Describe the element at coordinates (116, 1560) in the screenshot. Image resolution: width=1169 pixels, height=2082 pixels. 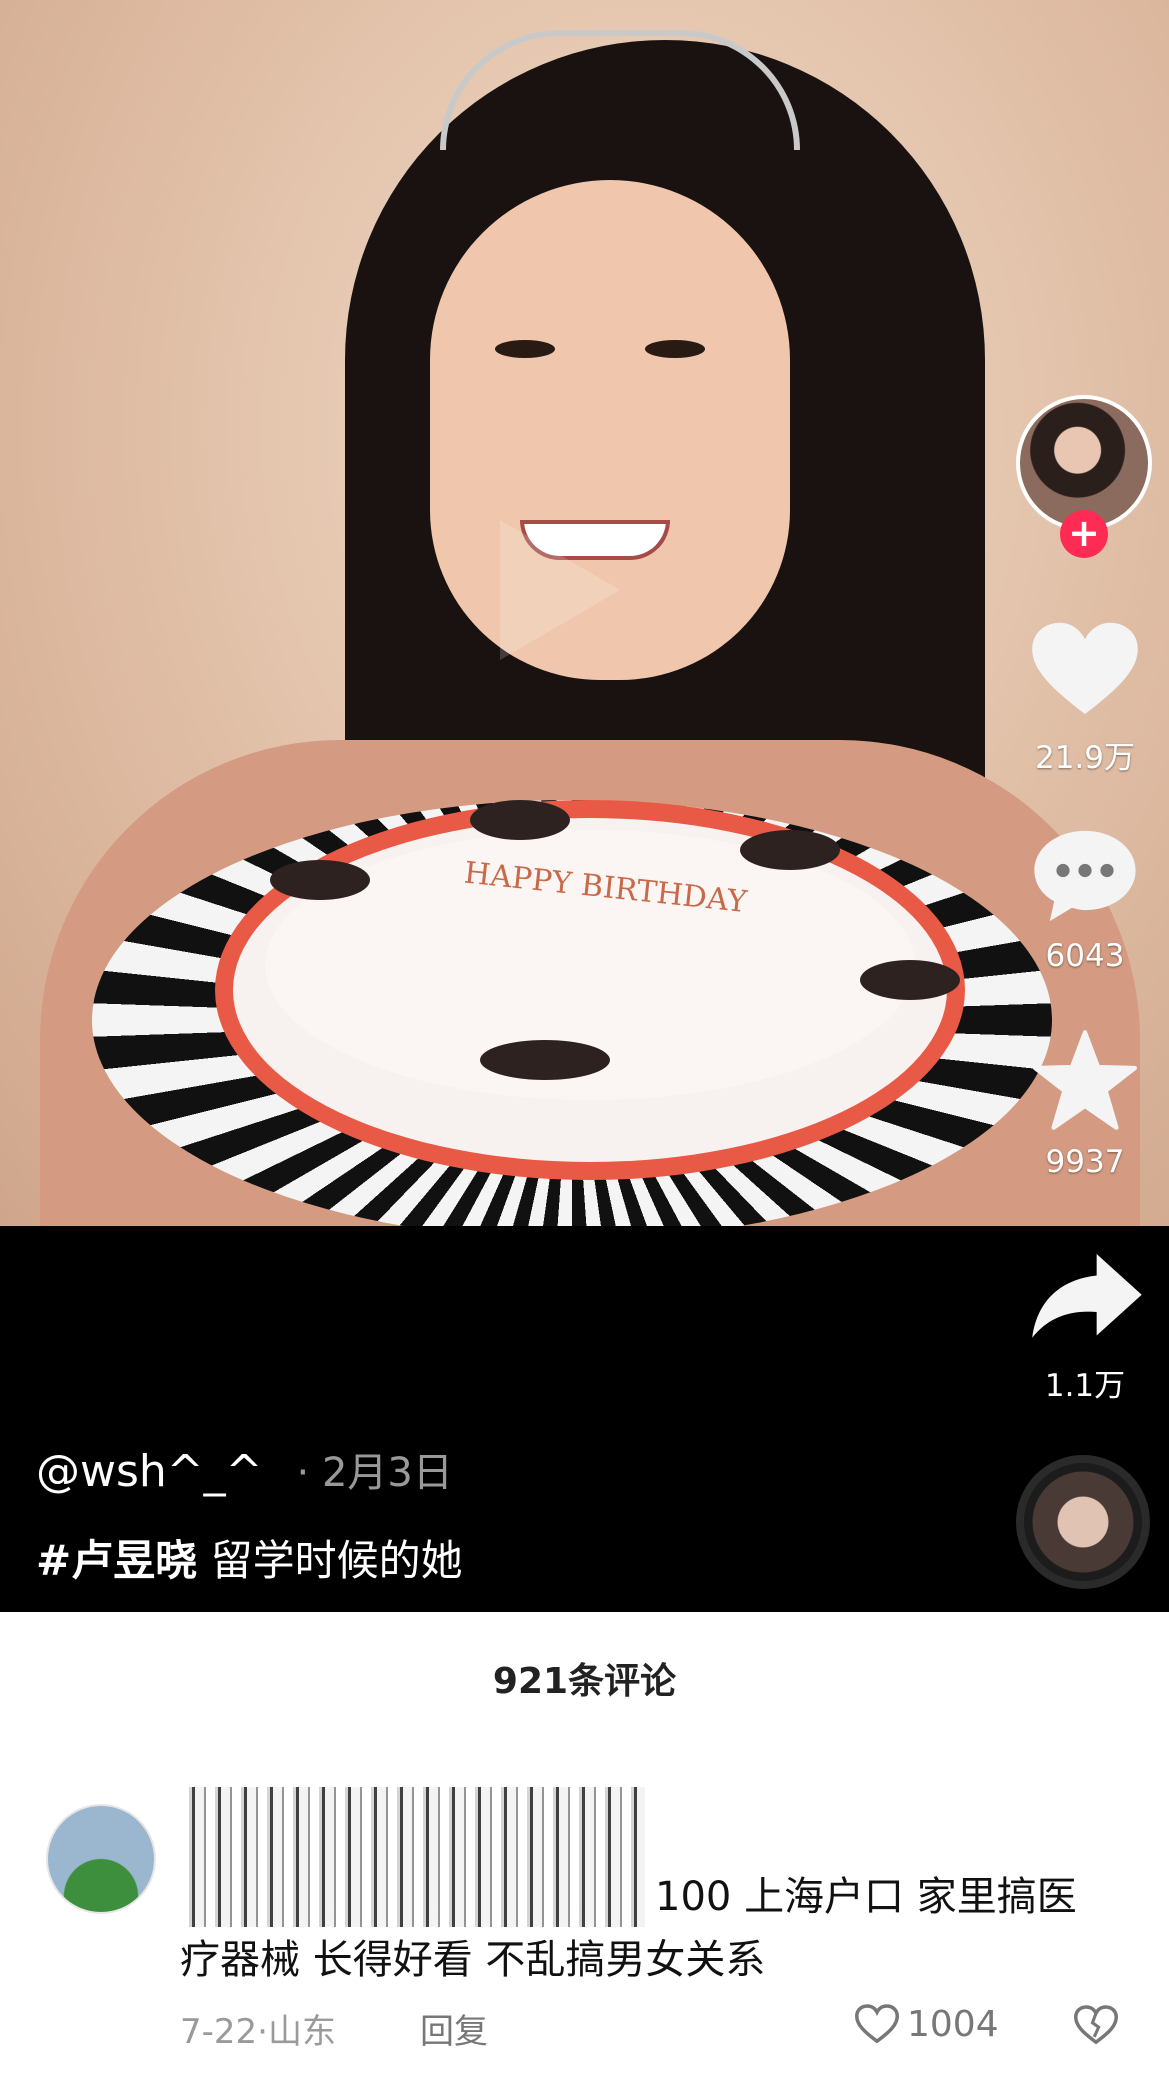
I see `hashtag-link: #卢昱晓` at that location.